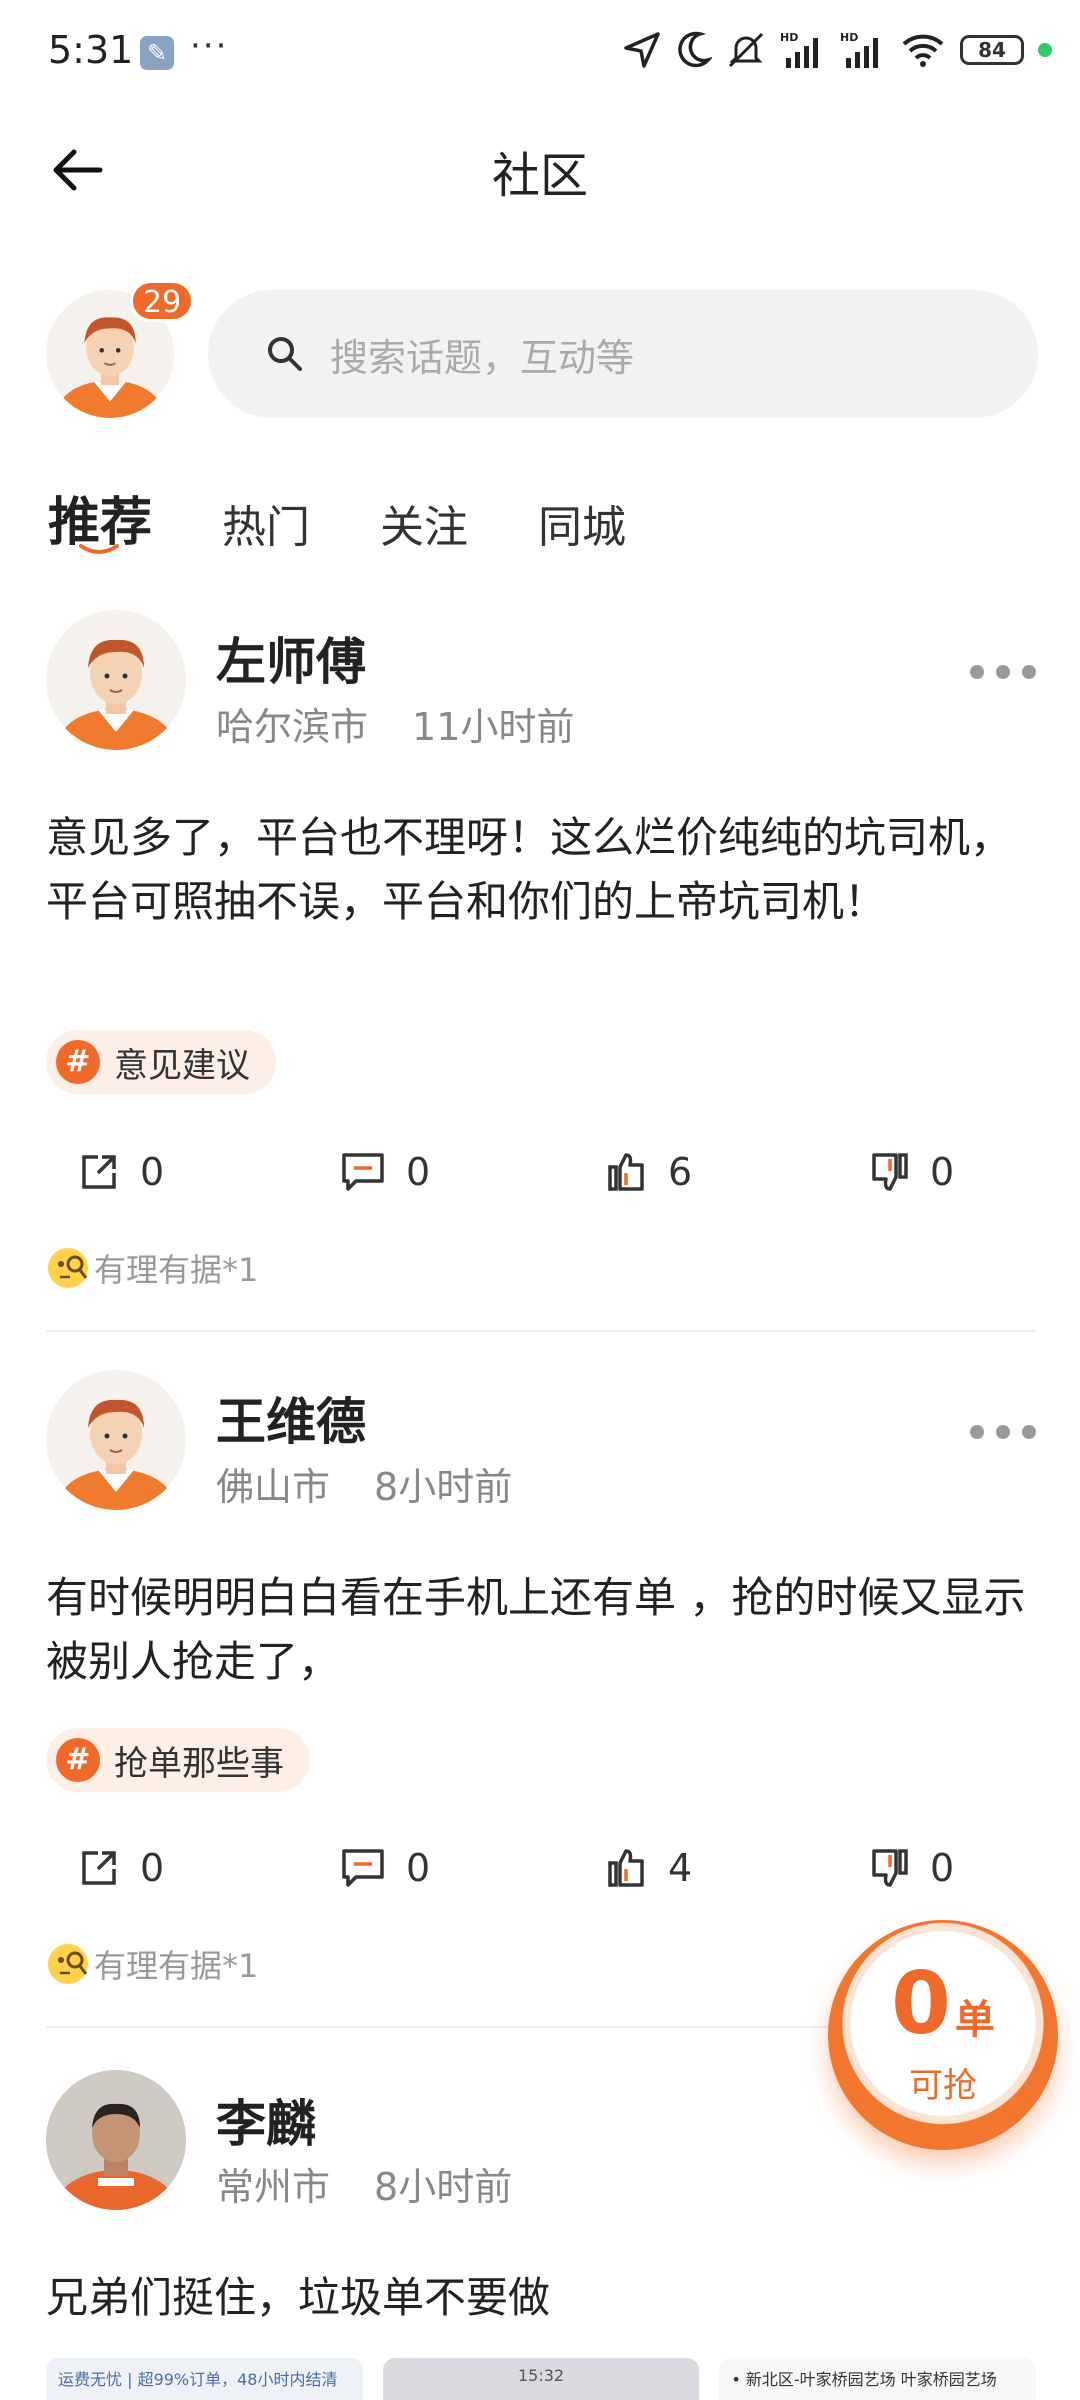  Describe the element at coordinates (273, 2187) in the screenshot. I see `author-city: 常州市` at that location.